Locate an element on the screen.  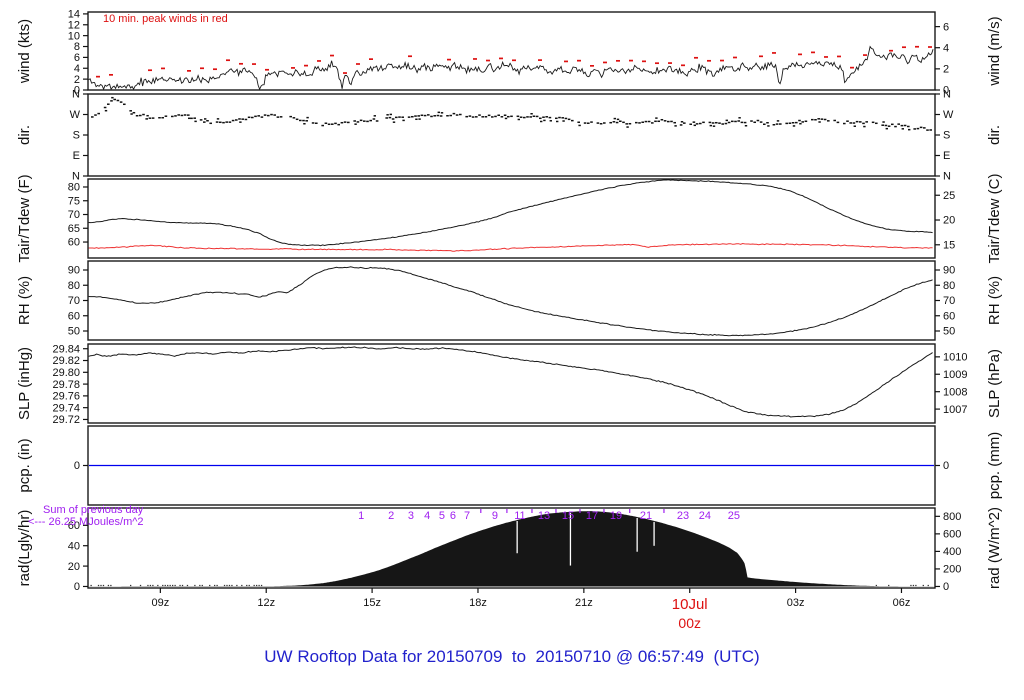
rh-ytick-right: 50 is located at coordinates (949, 332).